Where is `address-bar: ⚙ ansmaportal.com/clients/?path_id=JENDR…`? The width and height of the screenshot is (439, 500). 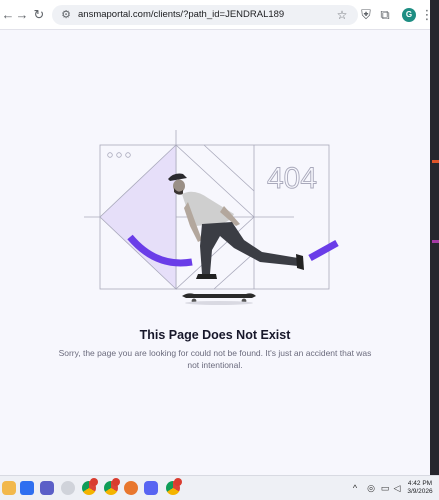
address-bar: ⚙ ansmaportal.com/clients/?path_id=JENDR… is located at coordinates (205, 15).